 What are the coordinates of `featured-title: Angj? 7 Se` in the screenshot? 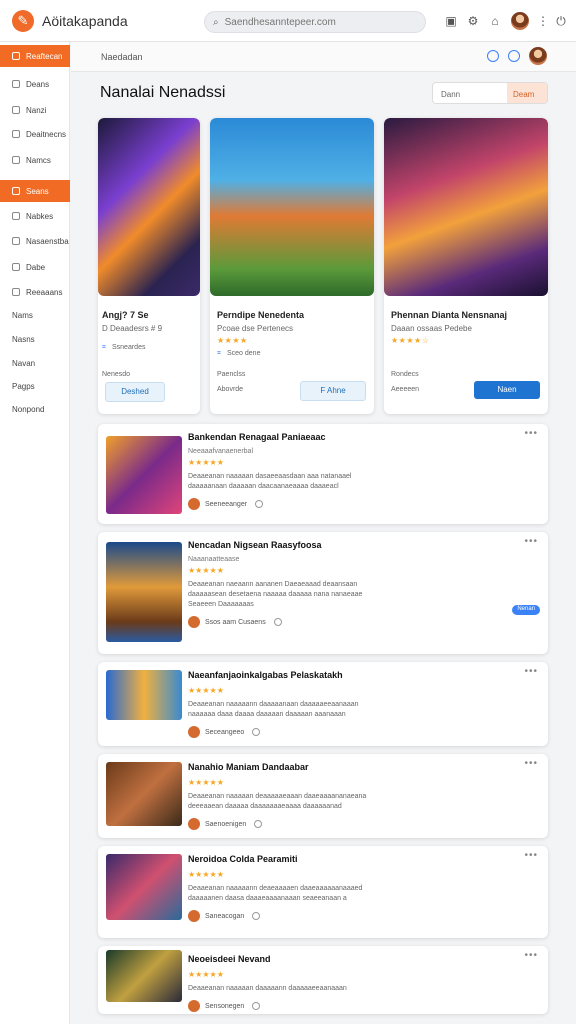 It's located at (125, 315).